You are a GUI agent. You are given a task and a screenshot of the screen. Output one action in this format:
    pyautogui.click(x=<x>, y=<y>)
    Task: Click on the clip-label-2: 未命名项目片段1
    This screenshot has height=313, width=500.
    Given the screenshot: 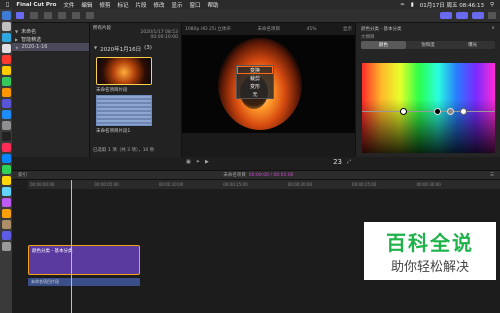 What is the action you would take?
    pyautogui.click(x=113, y=131)
    